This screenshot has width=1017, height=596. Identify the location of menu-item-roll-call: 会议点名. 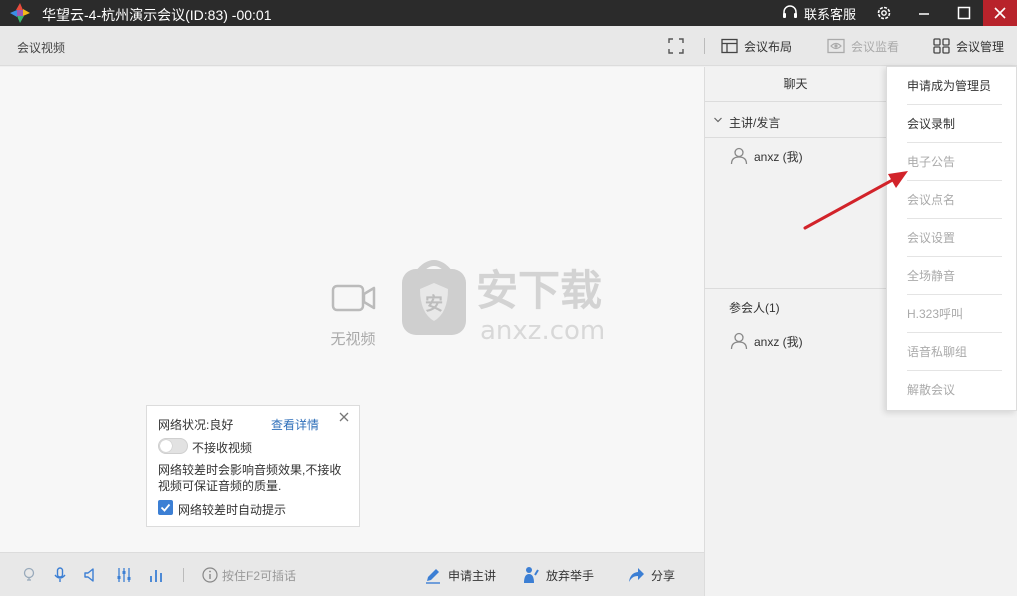
(954, 200).